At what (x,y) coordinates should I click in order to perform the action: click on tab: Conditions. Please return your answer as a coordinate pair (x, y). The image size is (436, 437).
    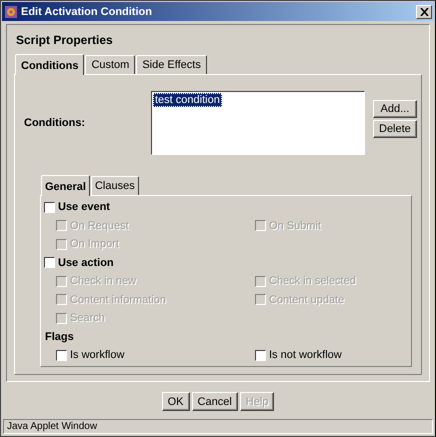
    Looking at the image, I should click on (49, 64).